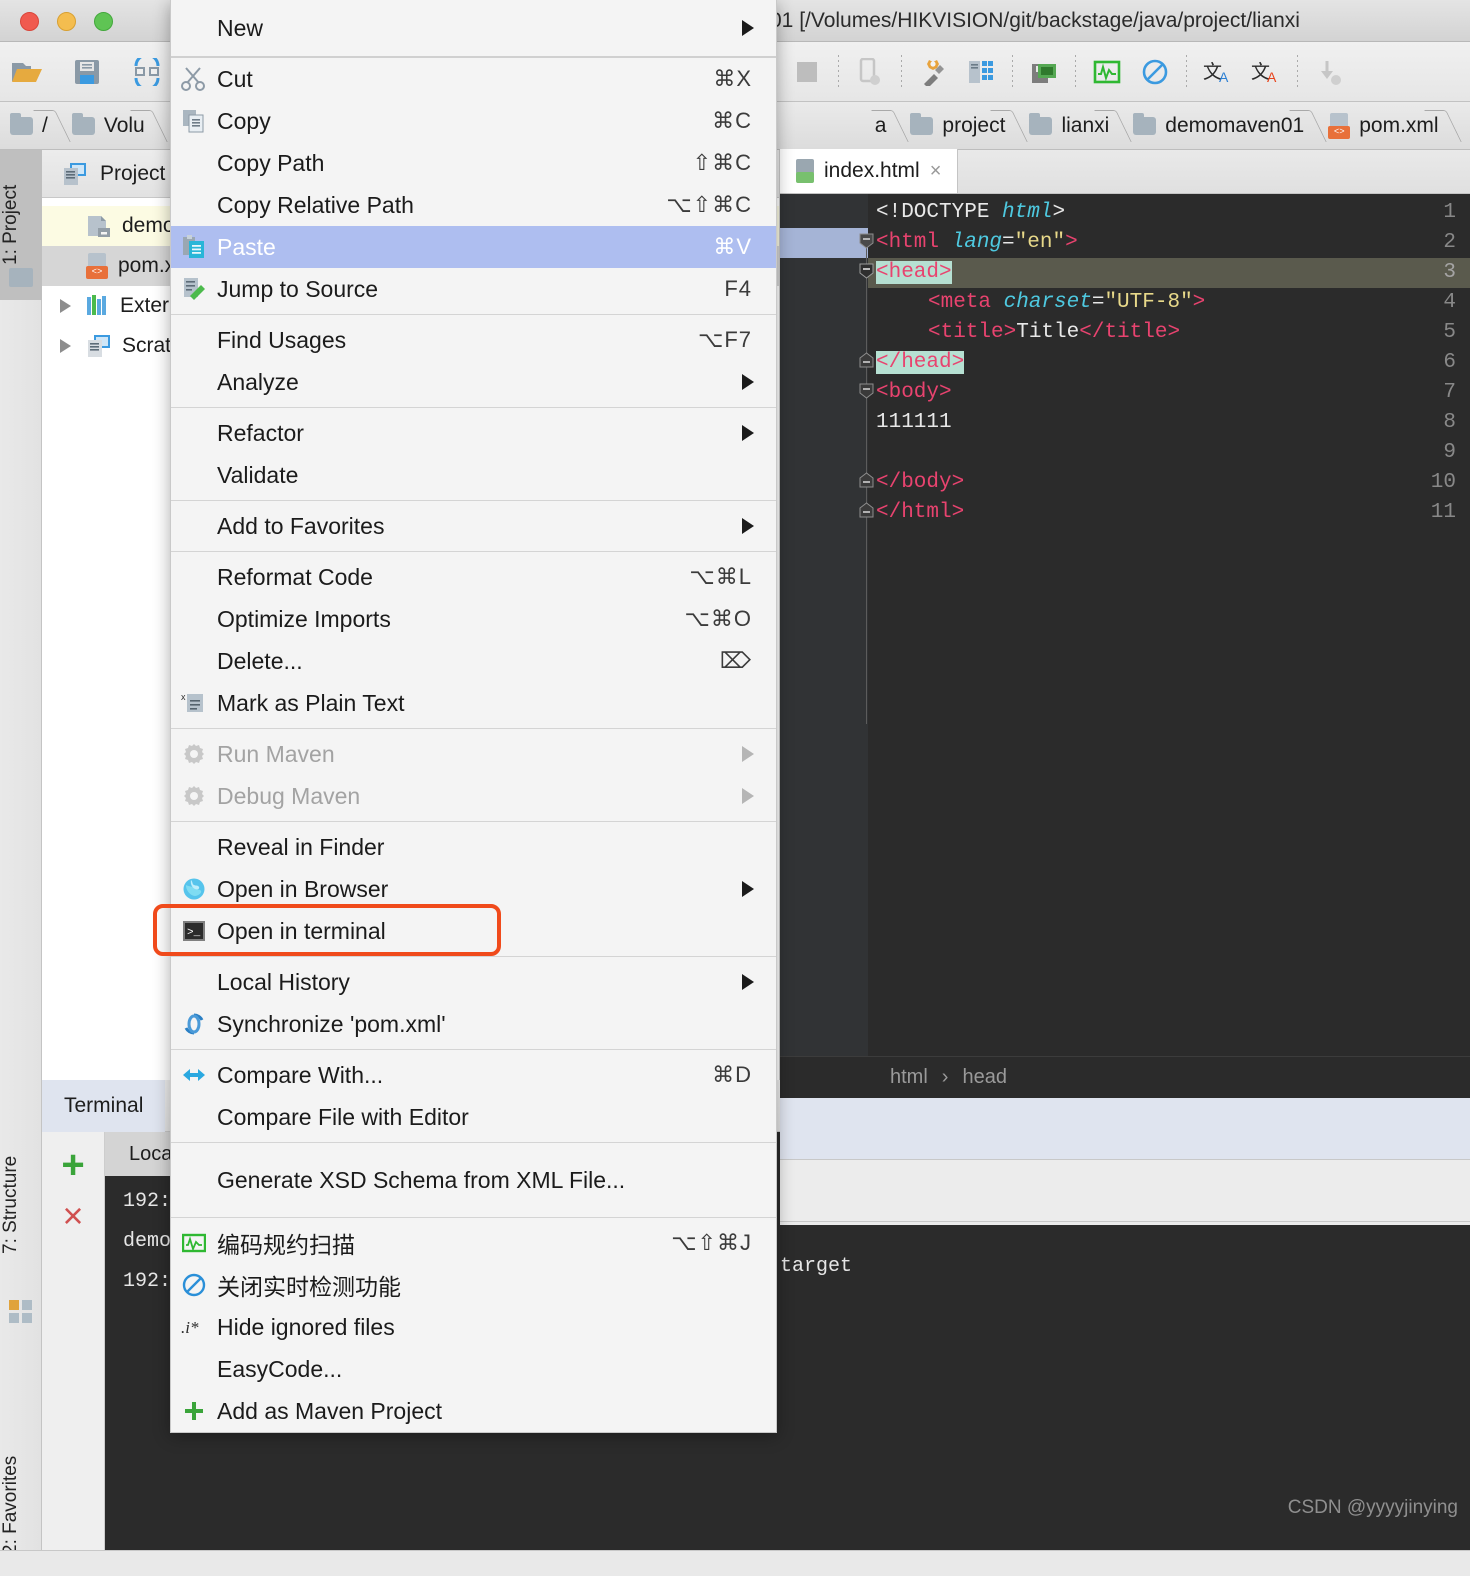 This screenshot has height=1576, width=1470. Describe the element at coordinates (473, 526) in the screenshot. I see `menu-item-add-to-favorites: Add to Favorites` at that location.